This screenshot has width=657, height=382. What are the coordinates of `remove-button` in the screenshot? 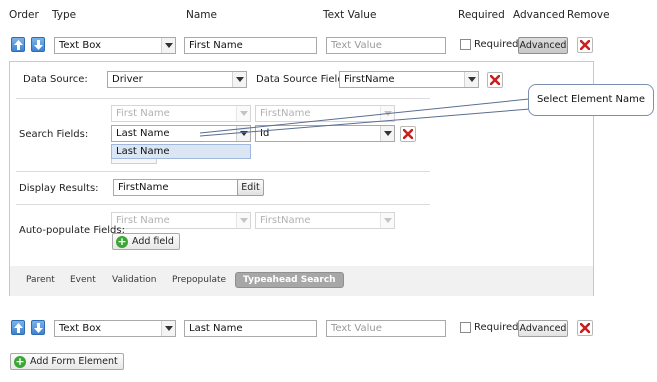 It's located at (585, 328).